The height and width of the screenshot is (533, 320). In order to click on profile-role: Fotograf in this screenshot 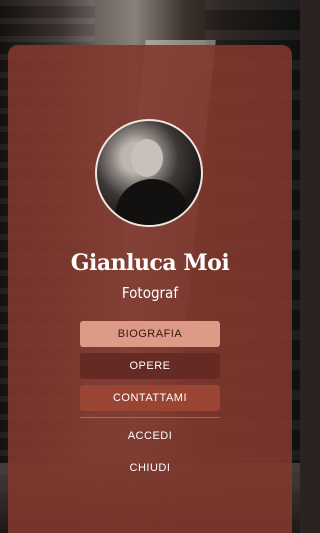, I will do `click(150, 293)`.